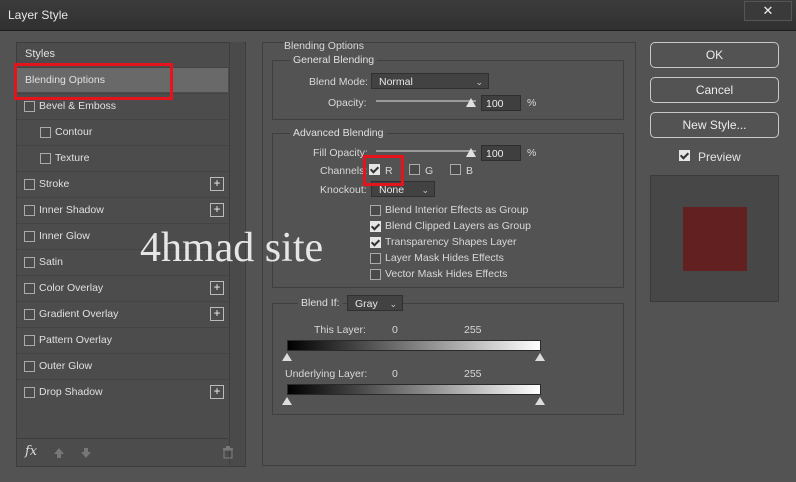 This screenshot has height=482, width=796. Describe the element at coordinates (714, 55) in the screenshot. I see `ok-button: OK` at that location.